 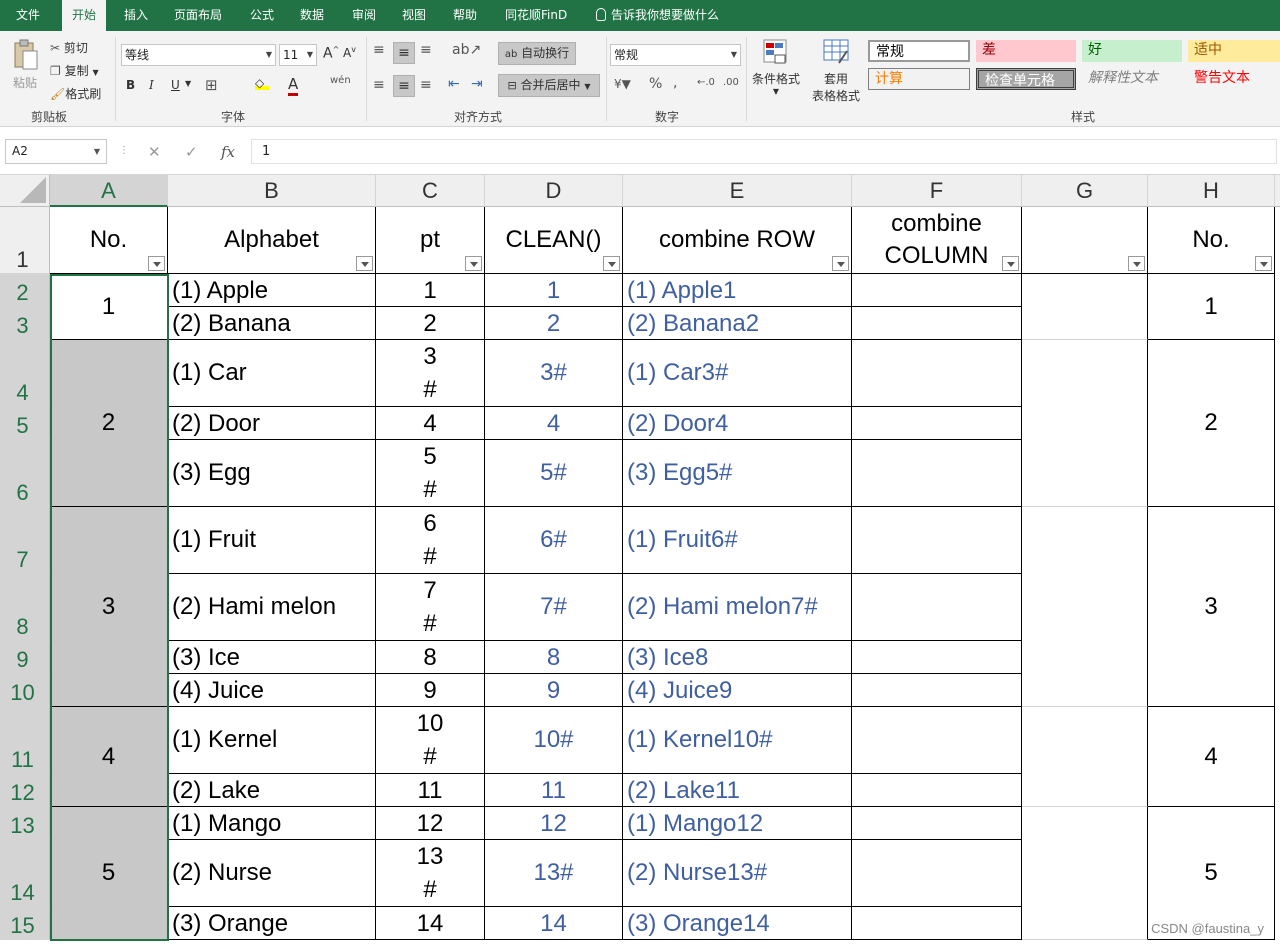 I want to click on align-middle-icon: ≡, so click(x=404, y=53).